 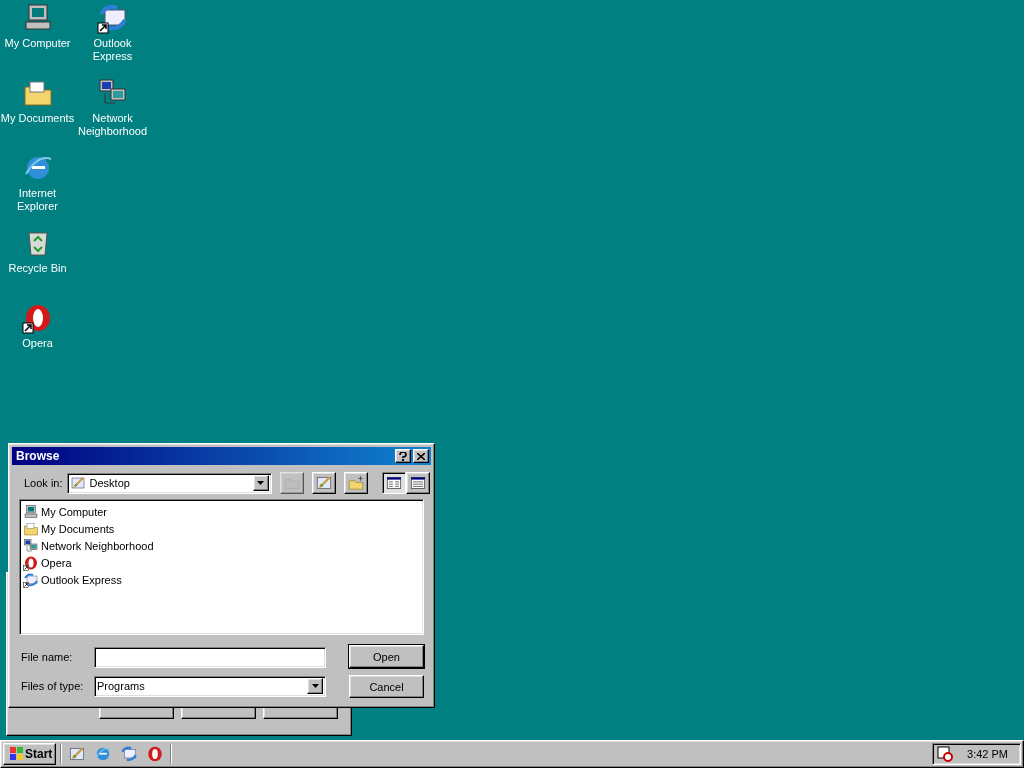 I want to click on list-view-icon, so click(x=393, y=483).